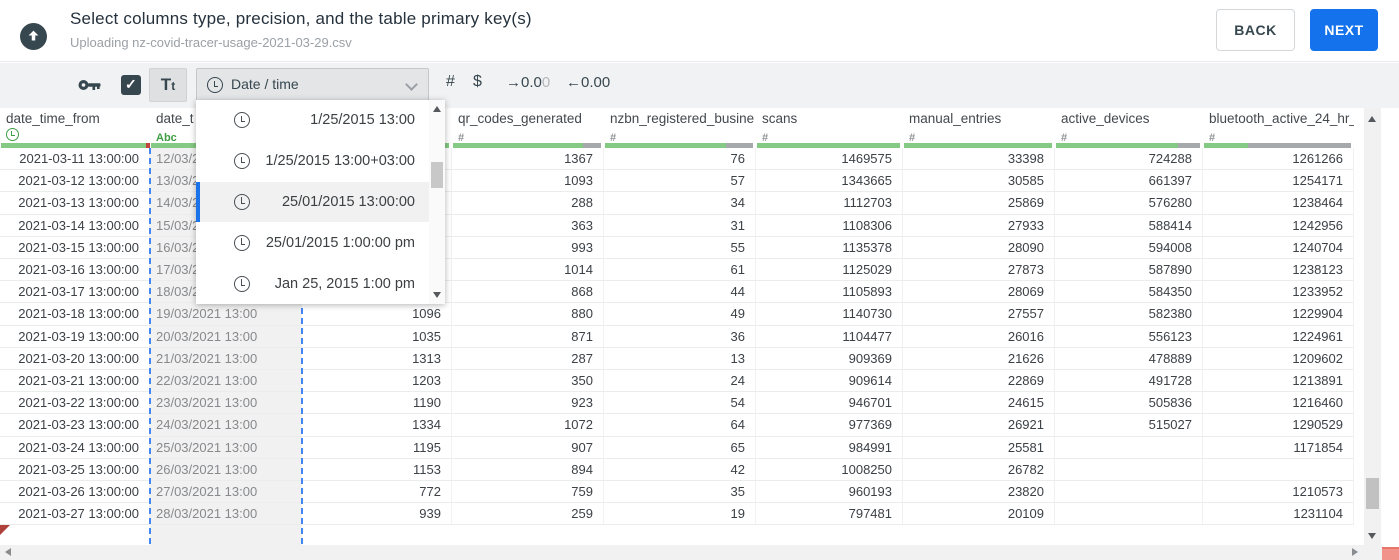 The image size is (1399, 560). What do you see at coordinates (680, 447) in the screenshot?
I see `table-cell: 65` at bounding box center [680, 447].